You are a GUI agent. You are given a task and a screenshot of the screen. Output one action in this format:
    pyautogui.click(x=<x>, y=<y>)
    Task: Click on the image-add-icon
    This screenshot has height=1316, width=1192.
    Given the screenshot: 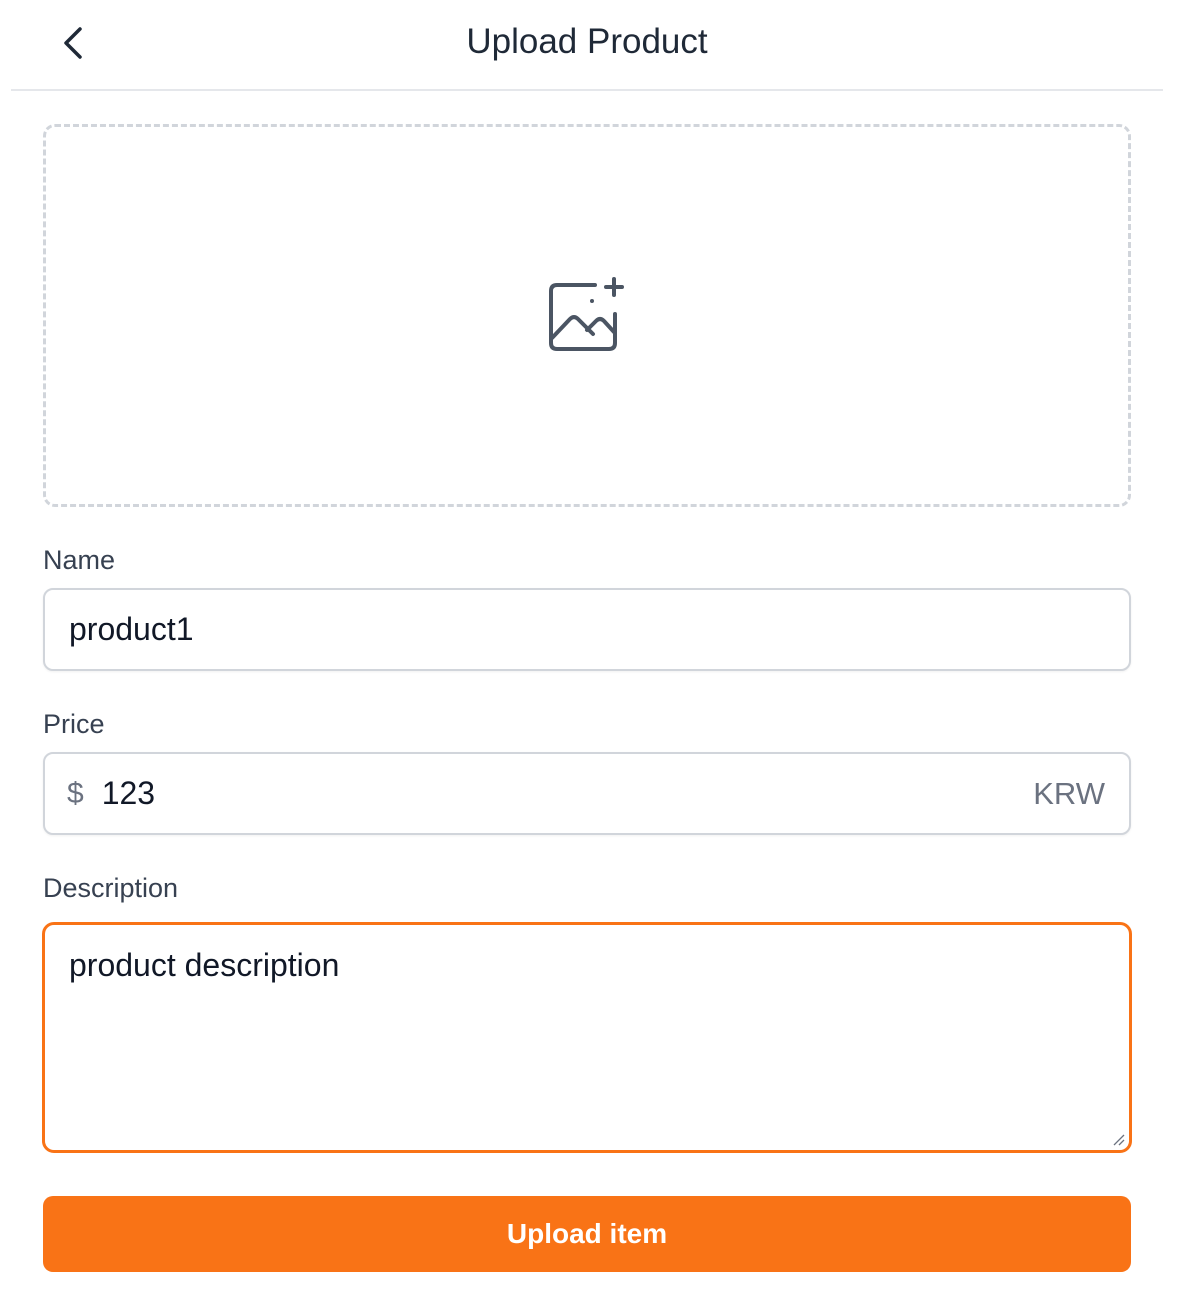 What is the action you would take?
    pyautogui.click(x=586, y=313)
    